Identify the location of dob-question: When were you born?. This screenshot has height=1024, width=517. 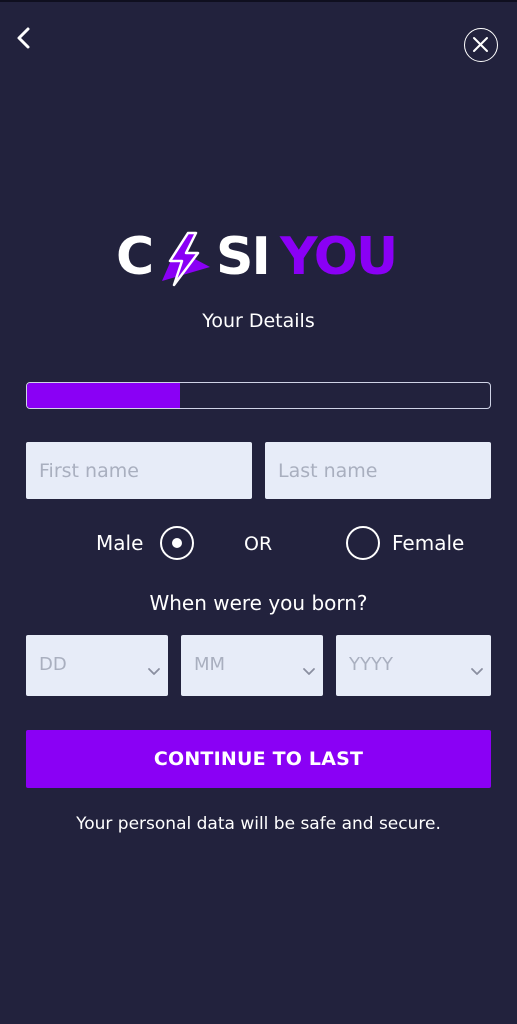
(258, 603).